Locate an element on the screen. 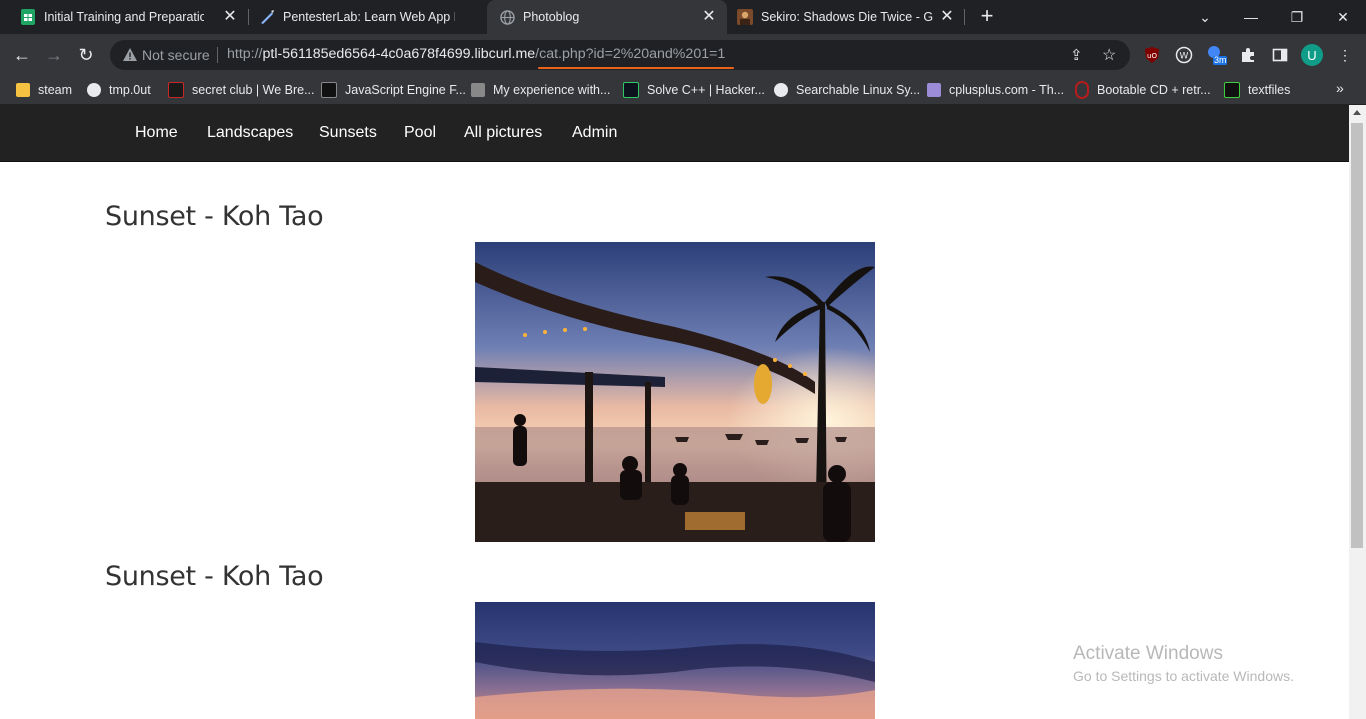 The width and height of the screenshot is (1366, 719). profile-initial: U is located at coordinates (1312, 55).